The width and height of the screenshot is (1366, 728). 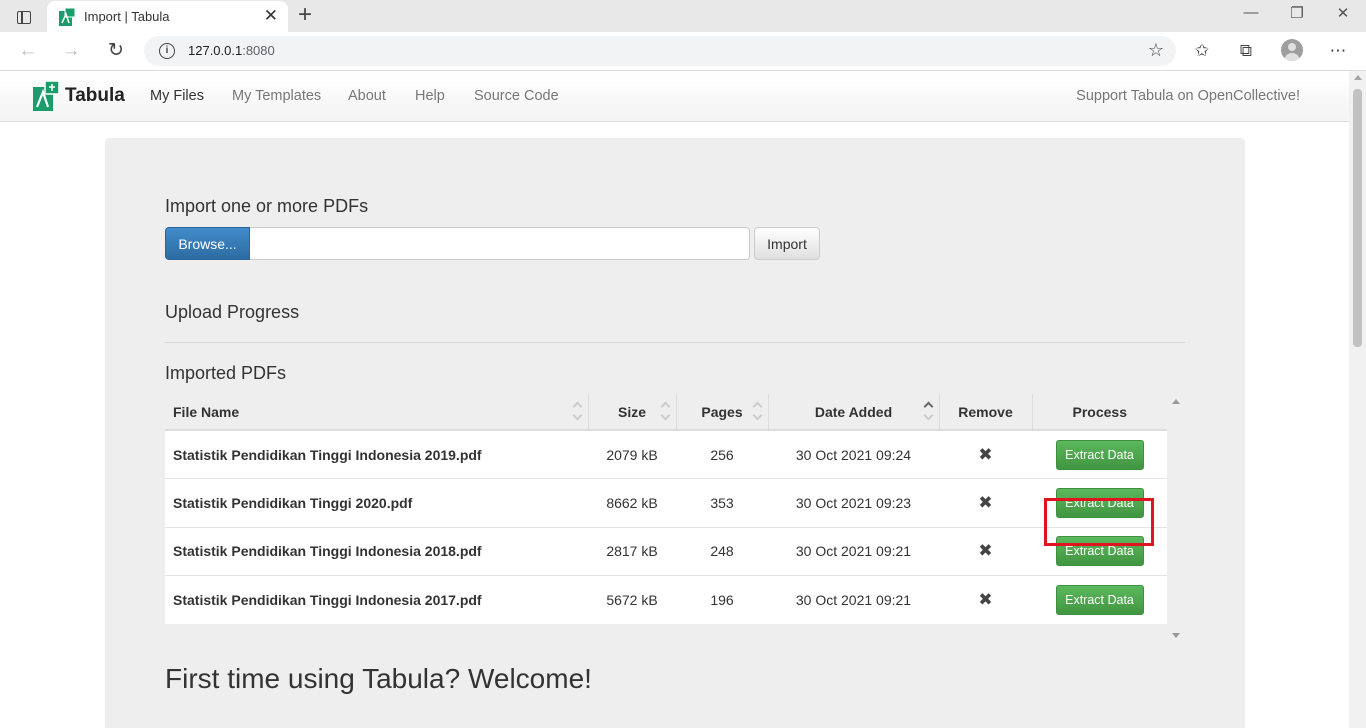 I want to click on welcome-heading: First time using Tabula? Welcome!, so click(x=378, y=678).